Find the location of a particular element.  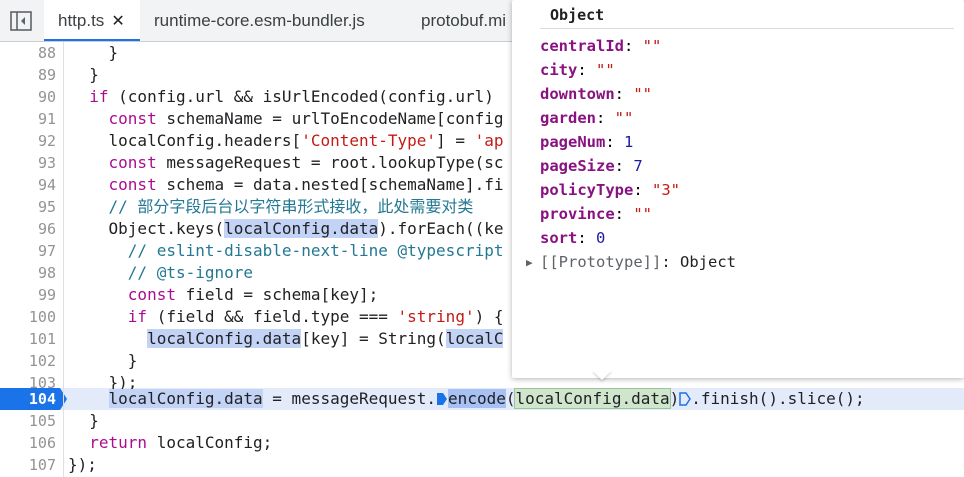

code-text: (field && field.type === is located at coordinates (272, 316).